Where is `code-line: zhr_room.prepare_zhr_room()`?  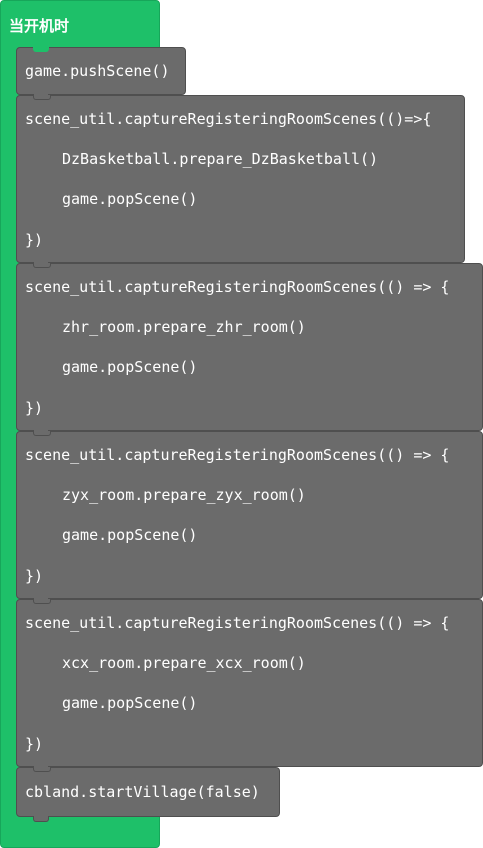
code-line: zhr_room.prepare_zhr_room() is located at coordinates (184, 327).